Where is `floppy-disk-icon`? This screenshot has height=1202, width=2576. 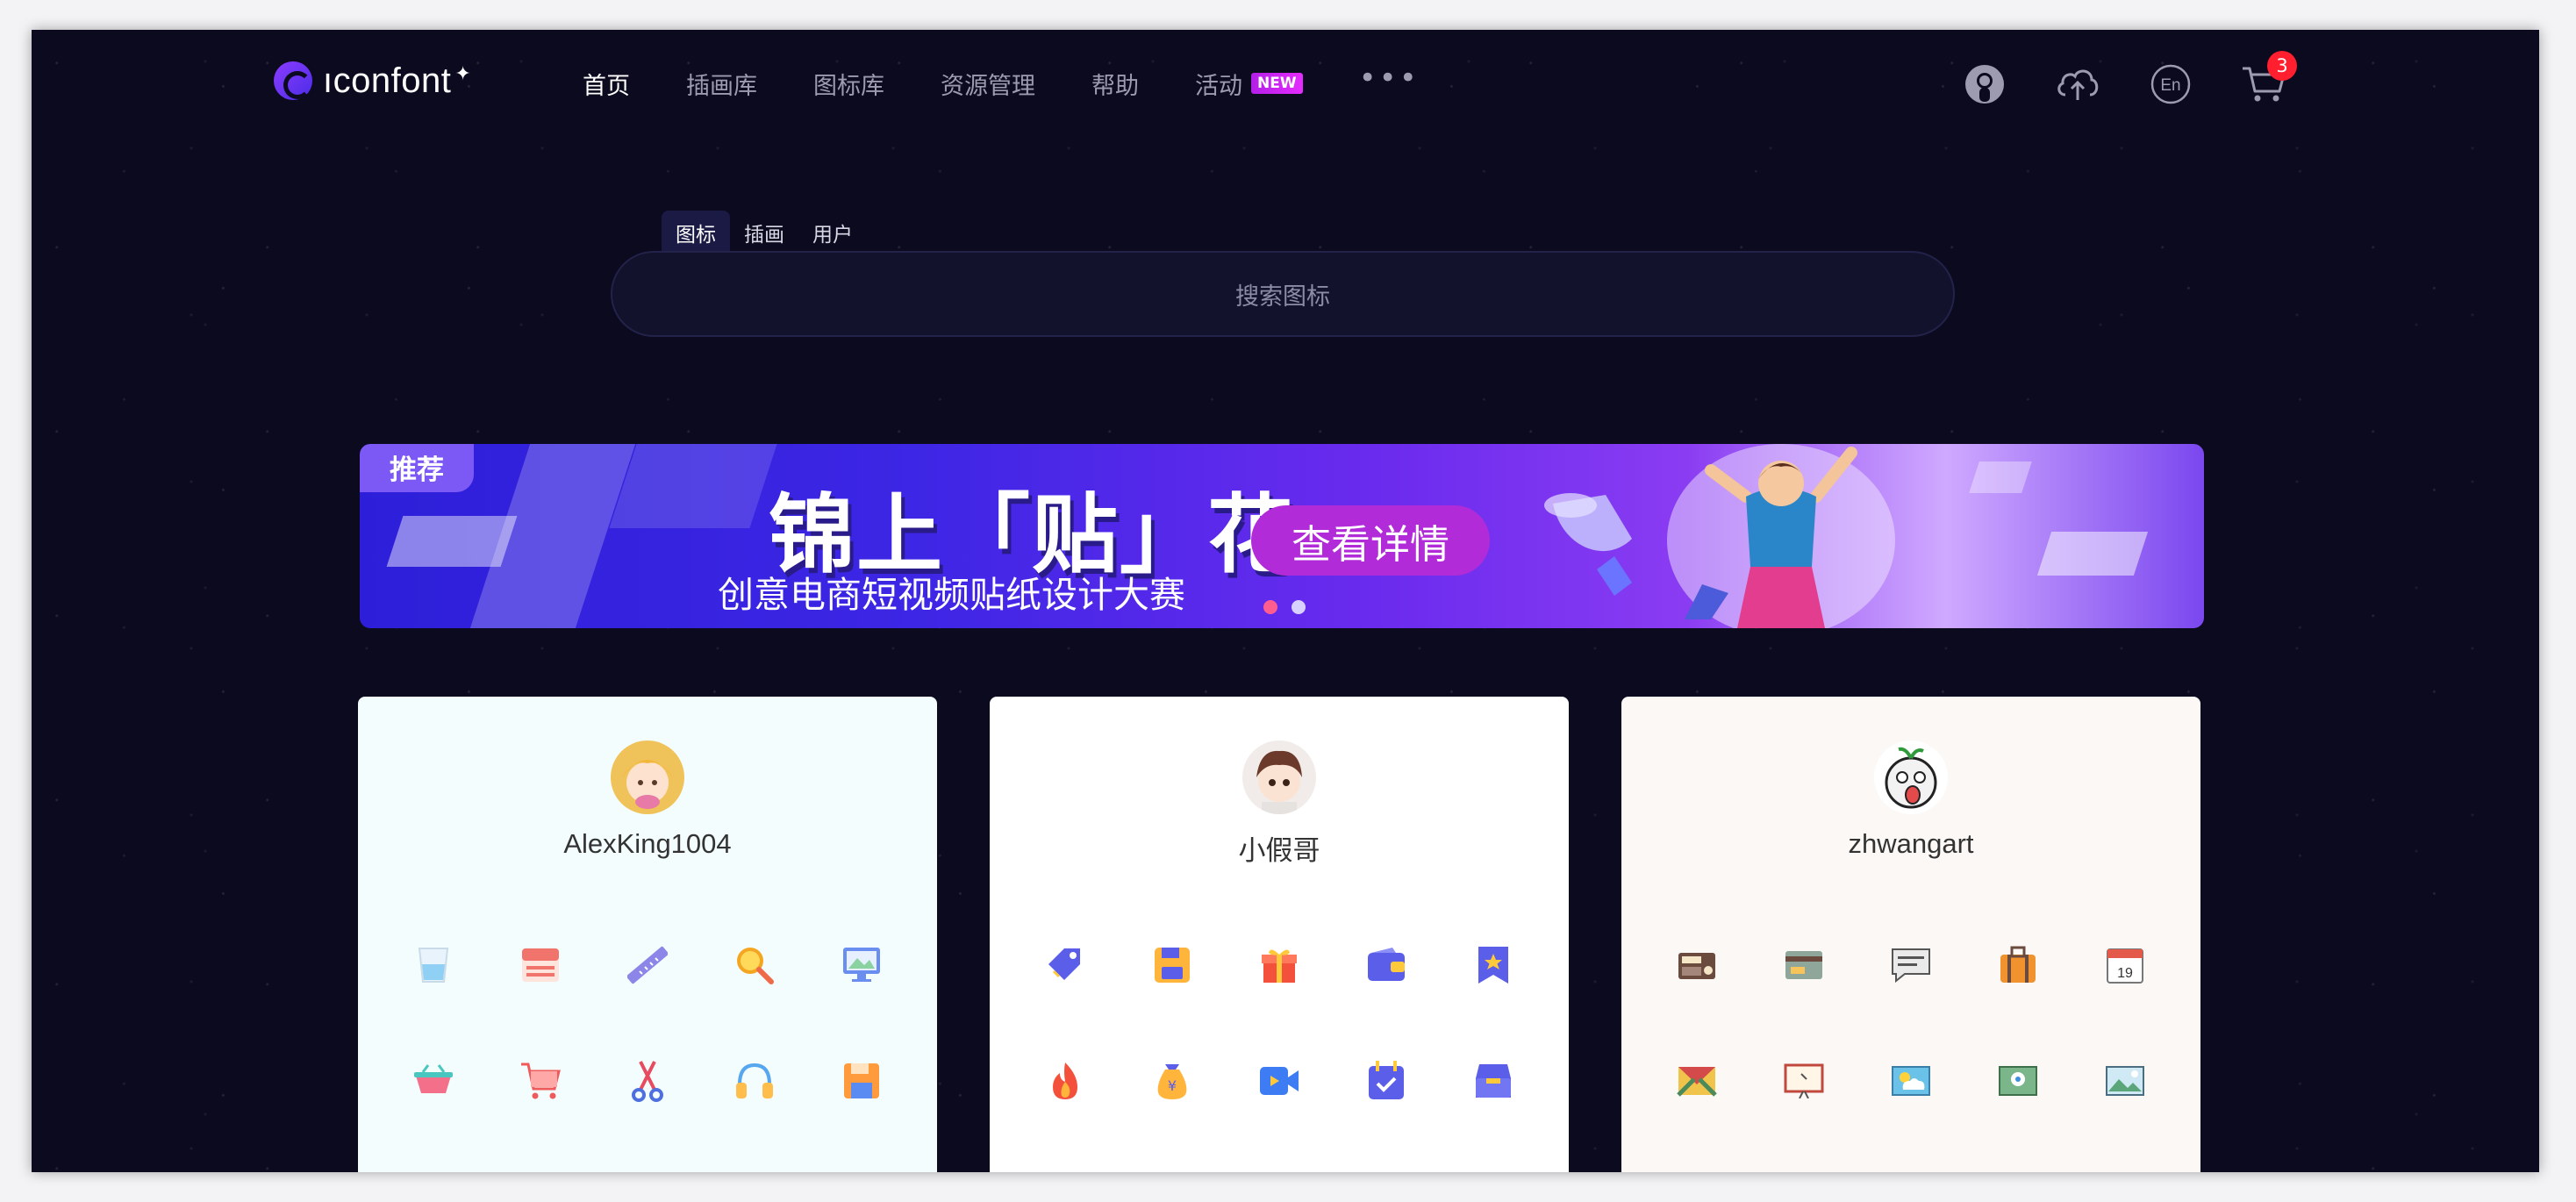 floppy-disk-icon is located at coordinates (861, 1081).